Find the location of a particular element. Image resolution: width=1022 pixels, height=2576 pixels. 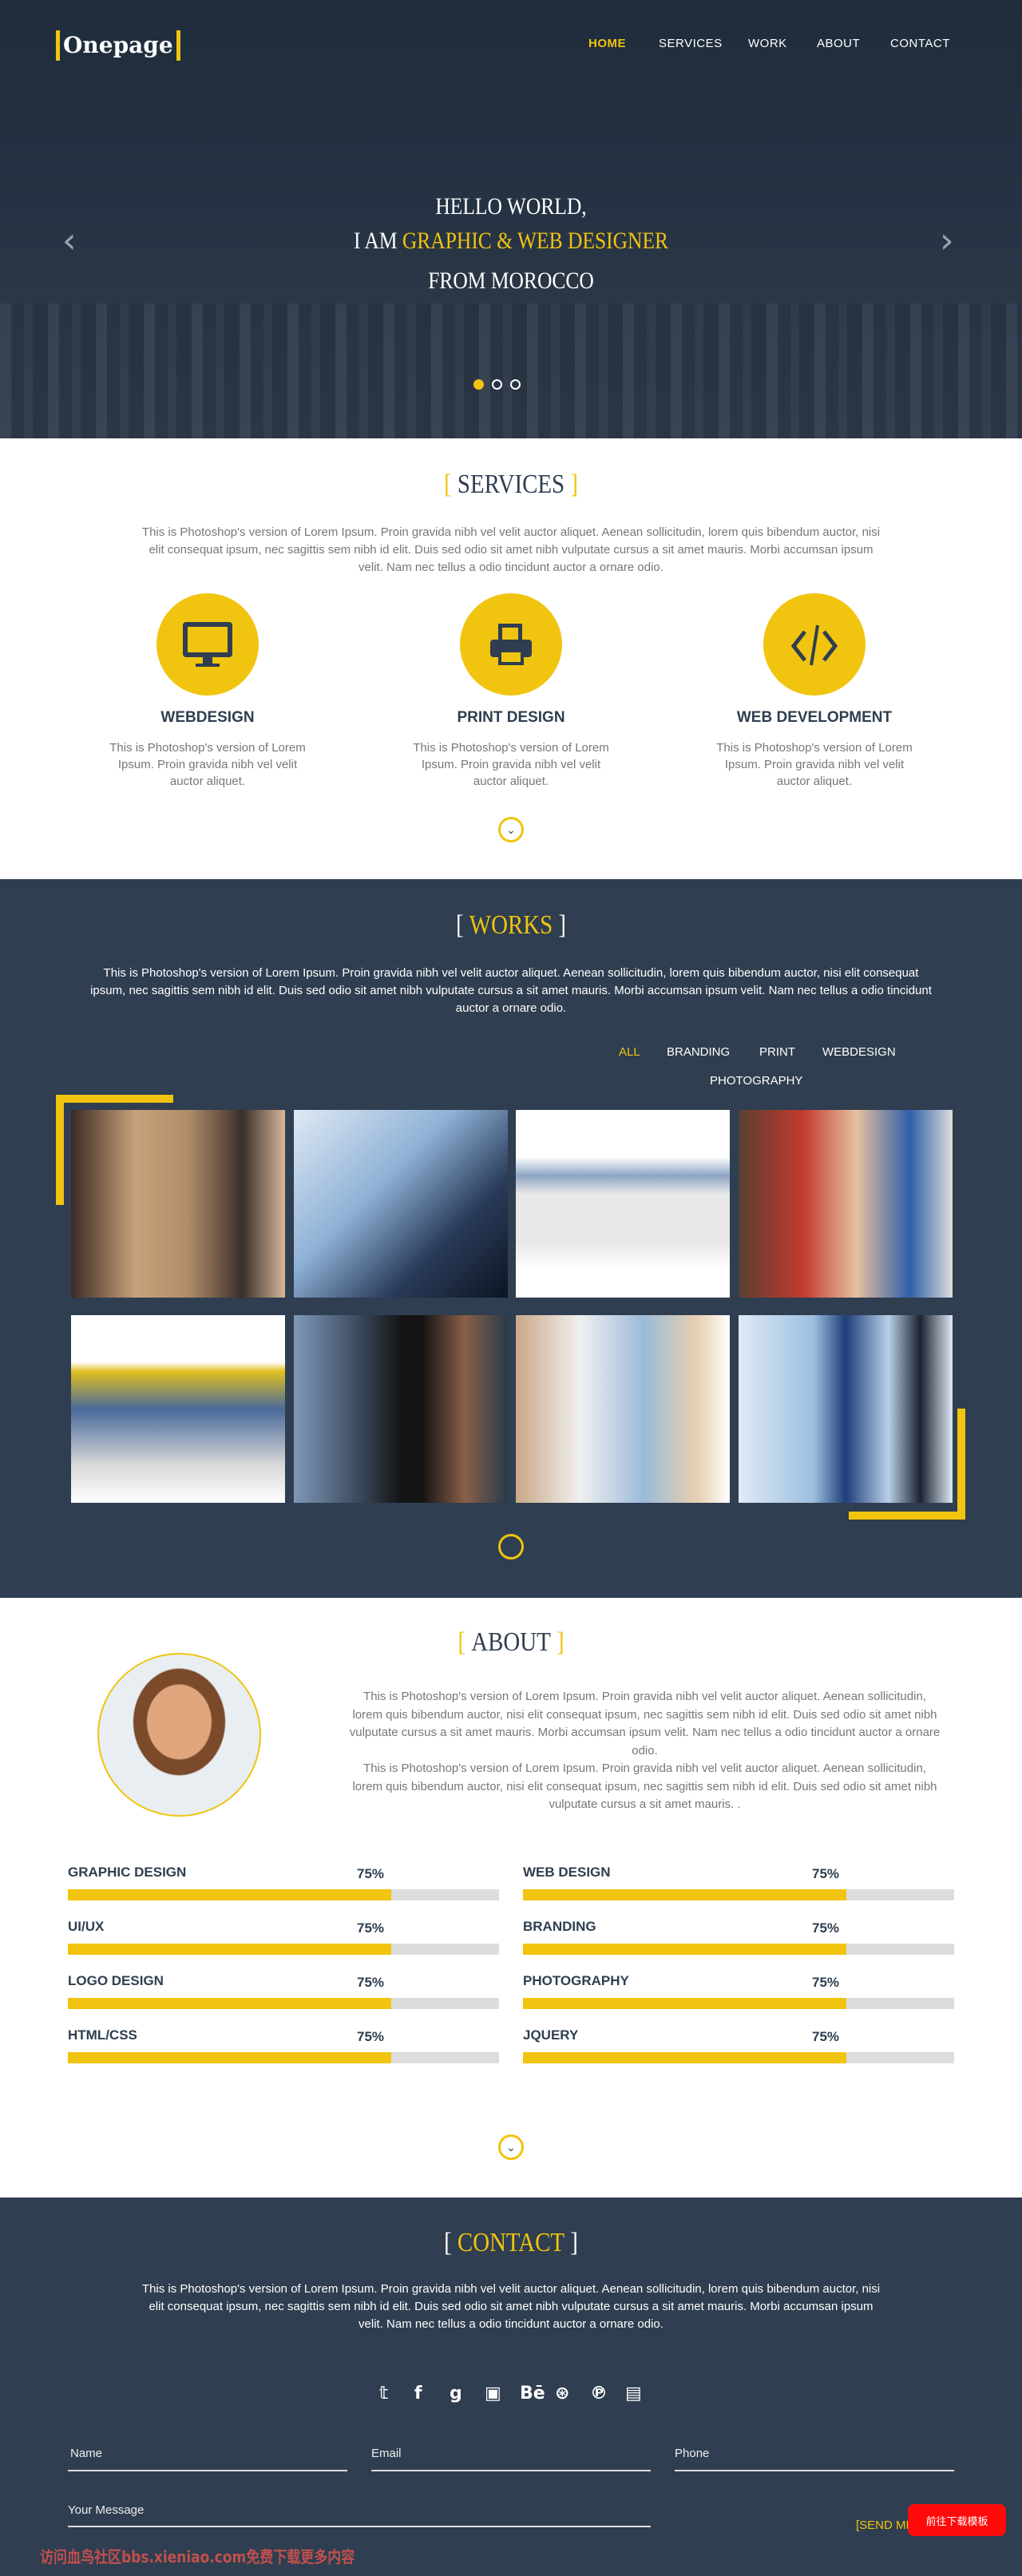

contact-title: [ CONTACT ] is located at coordinates (511, 2243).